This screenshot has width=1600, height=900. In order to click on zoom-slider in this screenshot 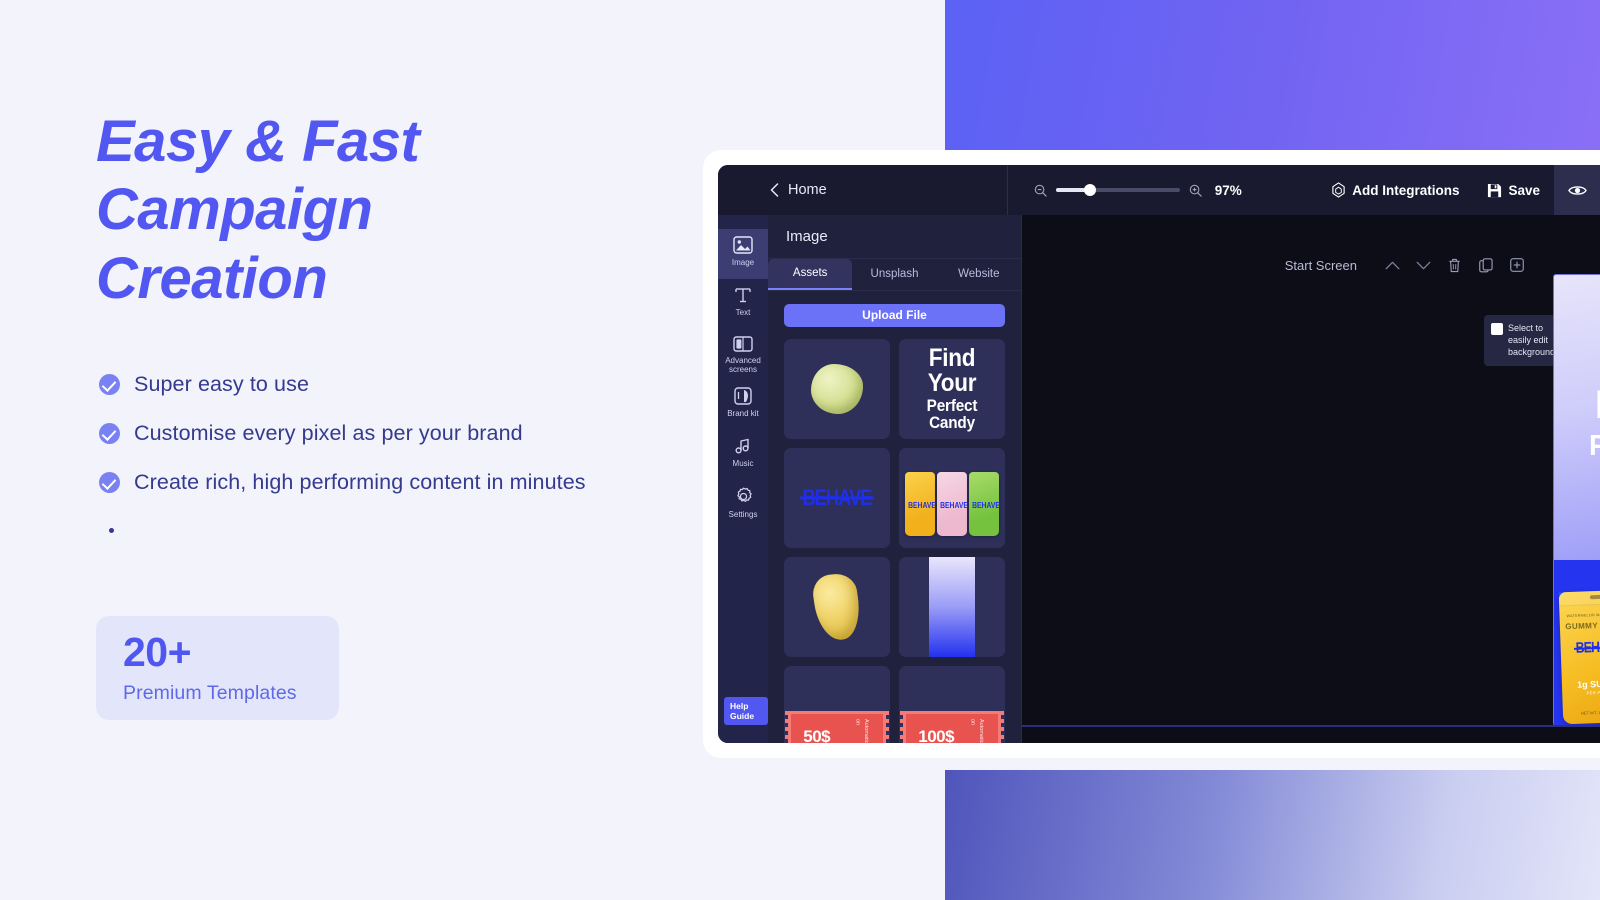, I will do `click(1117, 190)`.